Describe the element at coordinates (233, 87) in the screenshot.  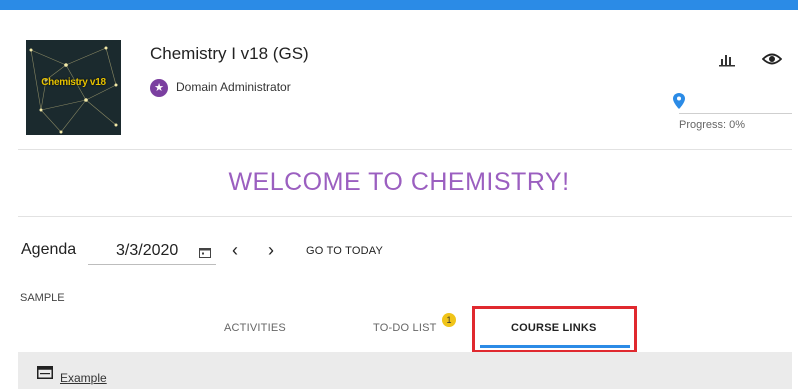
I see `role-label: Domain Administrator` at that location.